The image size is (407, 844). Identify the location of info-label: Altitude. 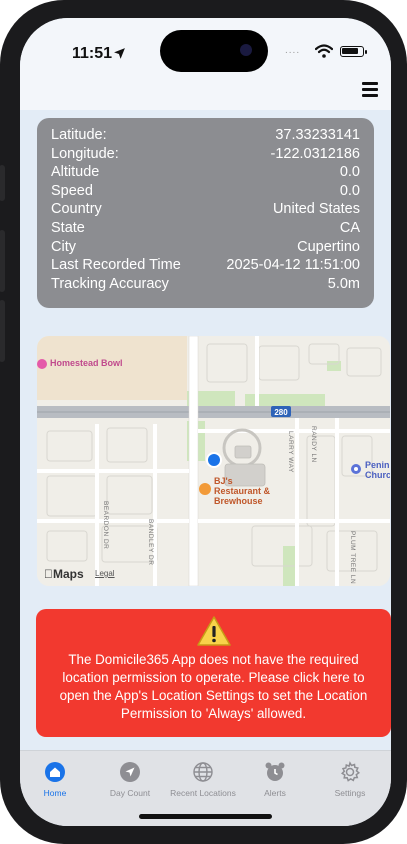
(75, 172).